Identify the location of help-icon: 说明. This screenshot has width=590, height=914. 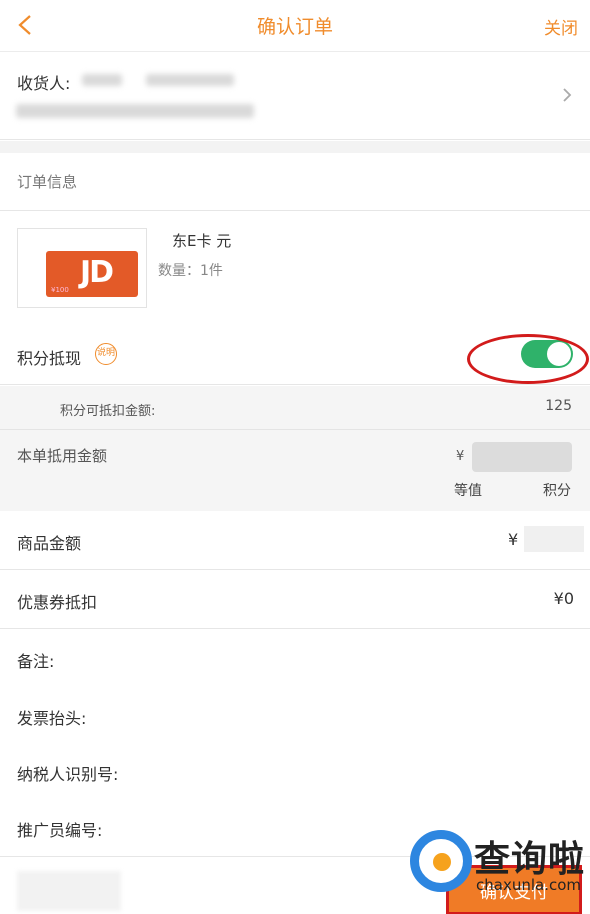
(106, 354).